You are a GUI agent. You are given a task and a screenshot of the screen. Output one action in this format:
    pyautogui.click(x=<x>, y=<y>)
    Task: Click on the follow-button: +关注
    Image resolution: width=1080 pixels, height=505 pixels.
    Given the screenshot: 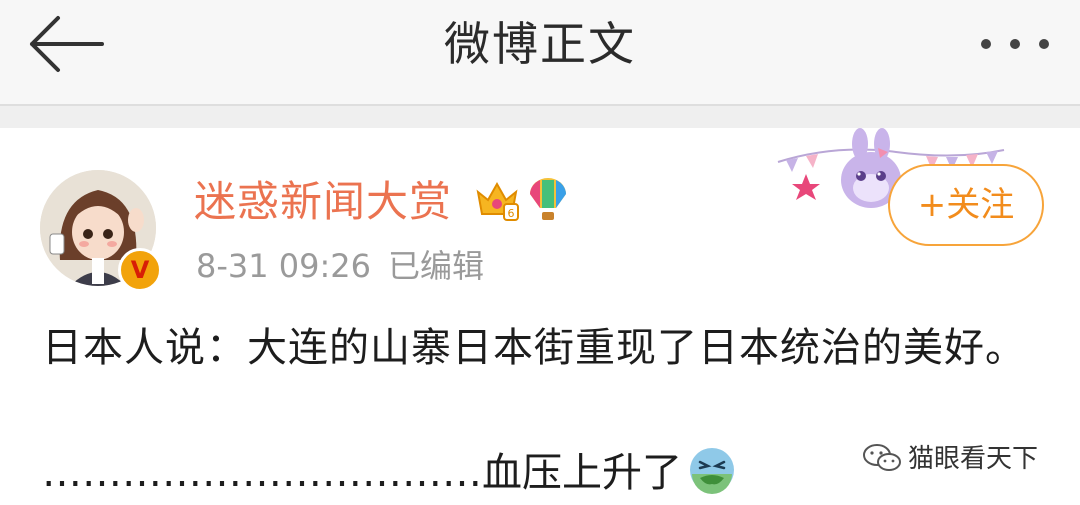 What is the action you would take?
    pyautogui.click(x=966, y=205)
    